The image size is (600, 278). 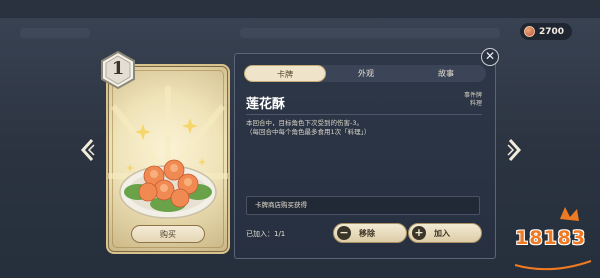 I want to click on add-button: + 加入, so click(x=445, y=233).